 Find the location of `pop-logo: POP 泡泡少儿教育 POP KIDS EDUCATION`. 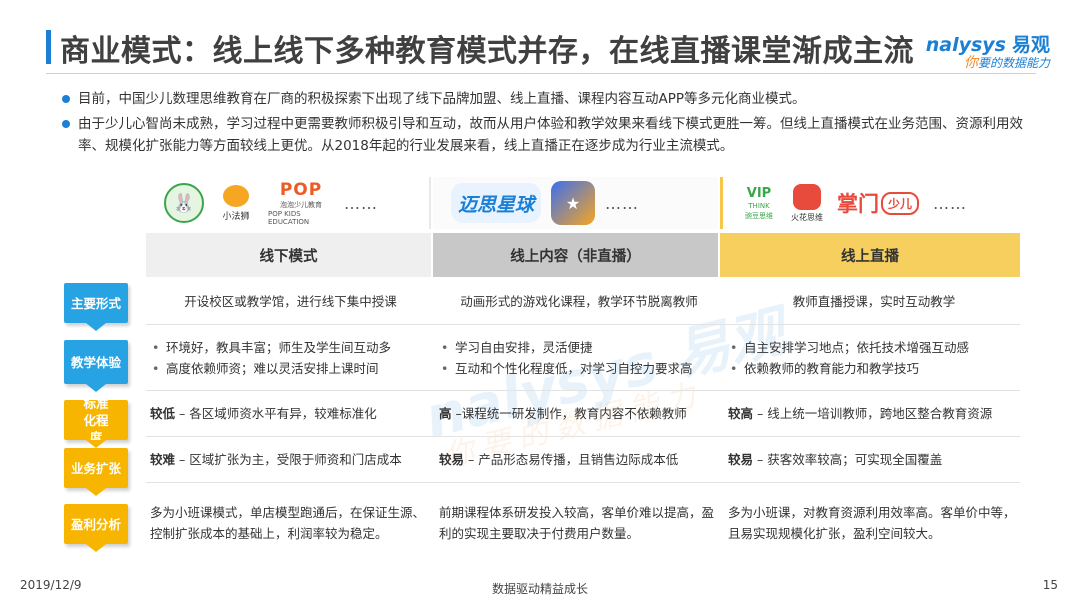

pop-logo: POP 泡泡少儿教育 POP KIDS EDUCATION is located at coordinates (301, 203).